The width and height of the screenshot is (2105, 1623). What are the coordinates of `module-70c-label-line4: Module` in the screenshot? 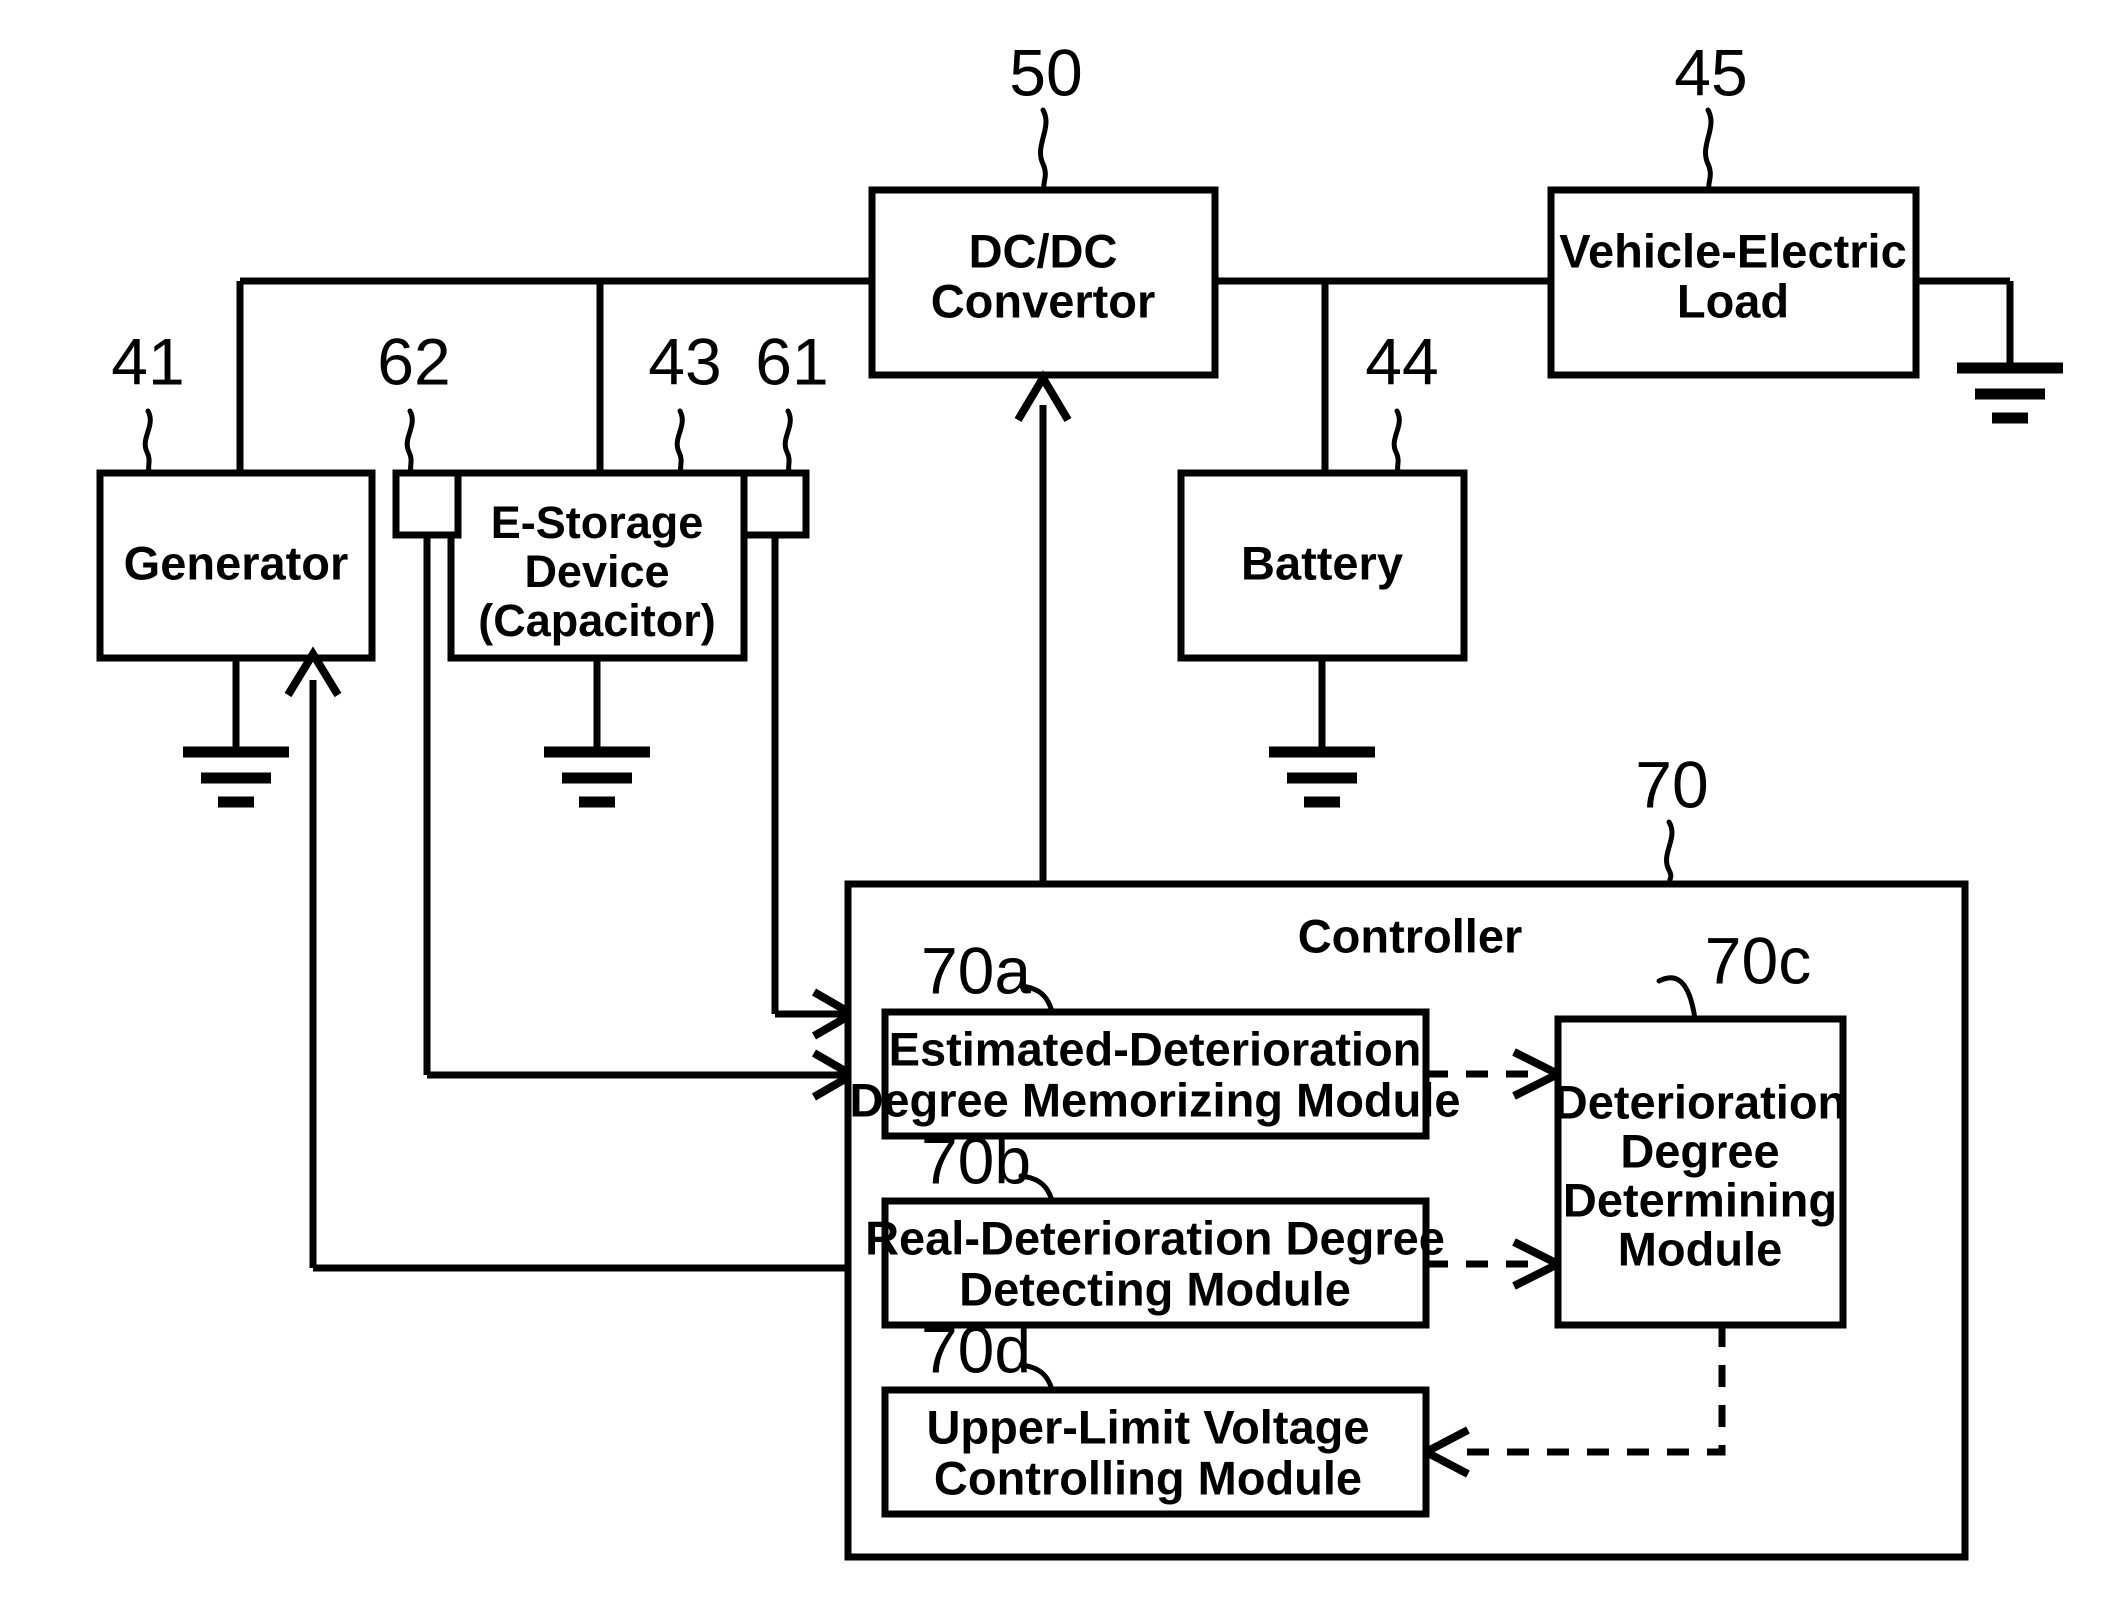 It's located at (1700, 1248).